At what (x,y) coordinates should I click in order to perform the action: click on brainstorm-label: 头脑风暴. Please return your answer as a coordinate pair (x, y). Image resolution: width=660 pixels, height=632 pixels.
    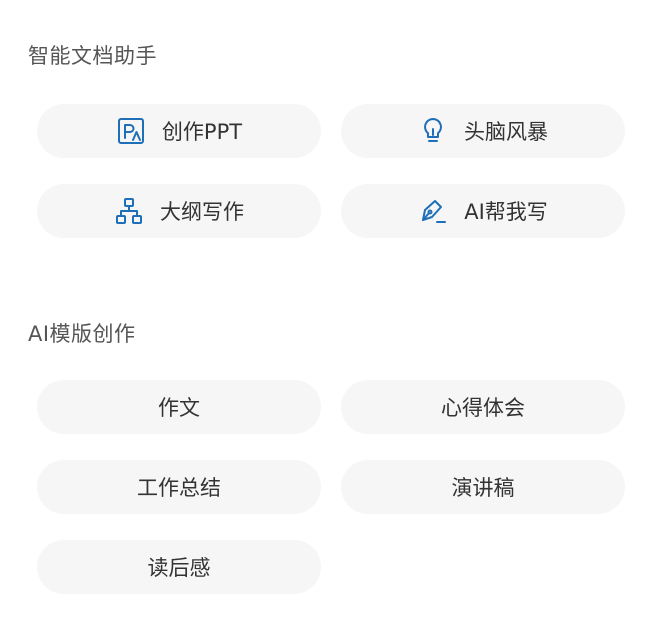
    Looking at the image, I should click on (506, 132).